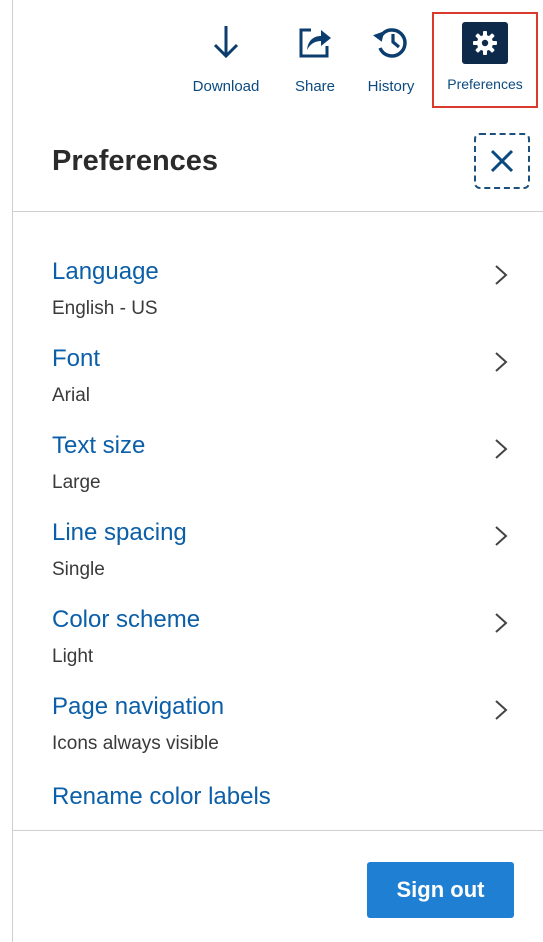 The width and height of the screenshot is (543, 942). Describe the element at coordinates (271, 57) in the screenshot. I see `toolbar: Download Share History Preferences` at that location.